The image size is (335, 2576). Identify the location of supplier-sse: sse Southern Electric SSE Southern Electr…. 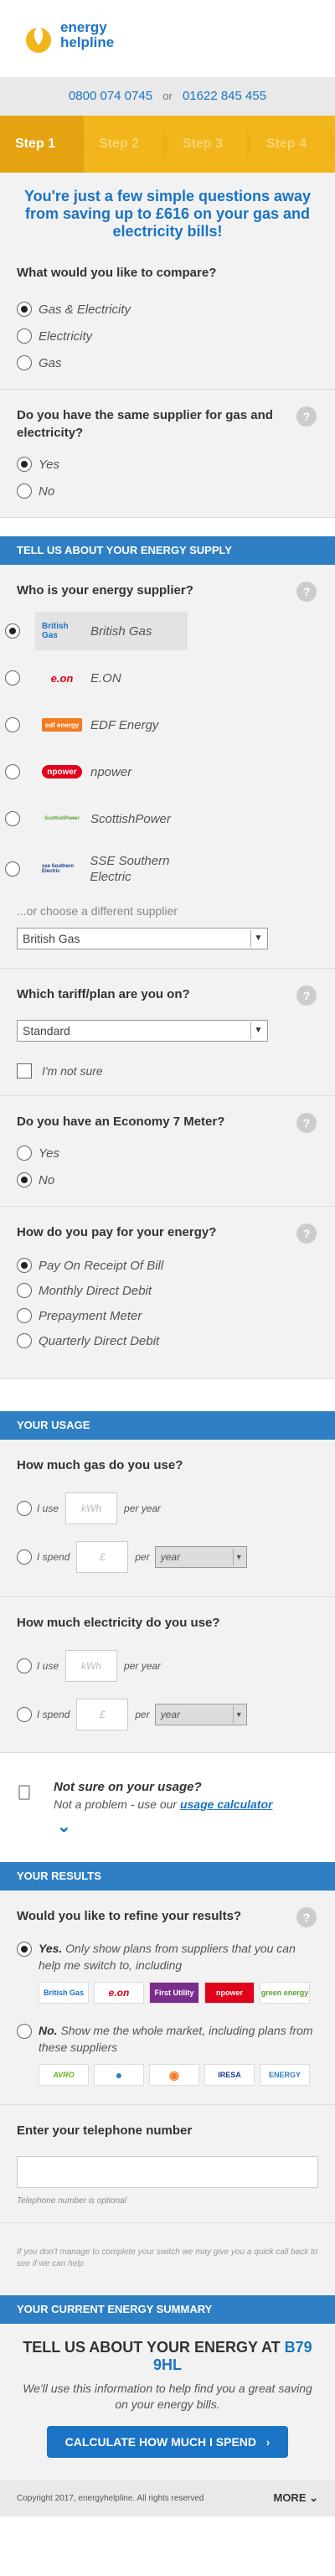
(161, 869).